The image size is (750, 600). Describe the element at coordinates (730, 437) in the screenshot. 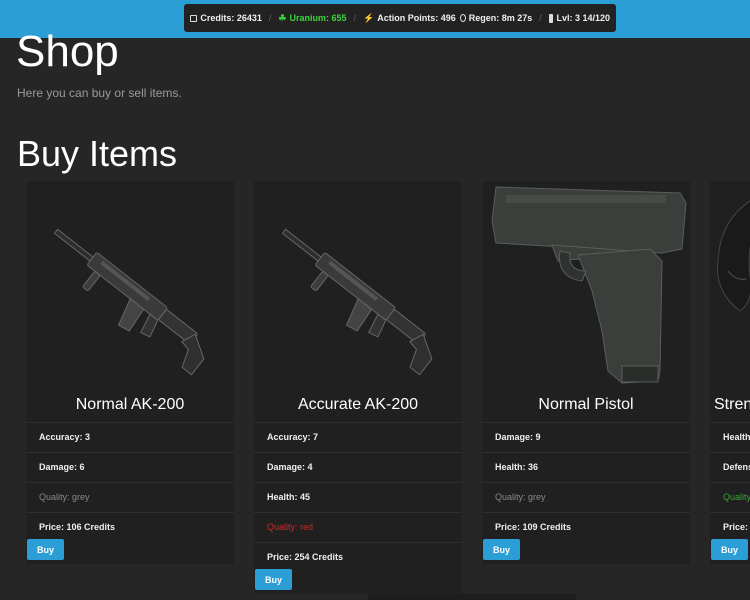

I see `item-stat: Health` at that location.